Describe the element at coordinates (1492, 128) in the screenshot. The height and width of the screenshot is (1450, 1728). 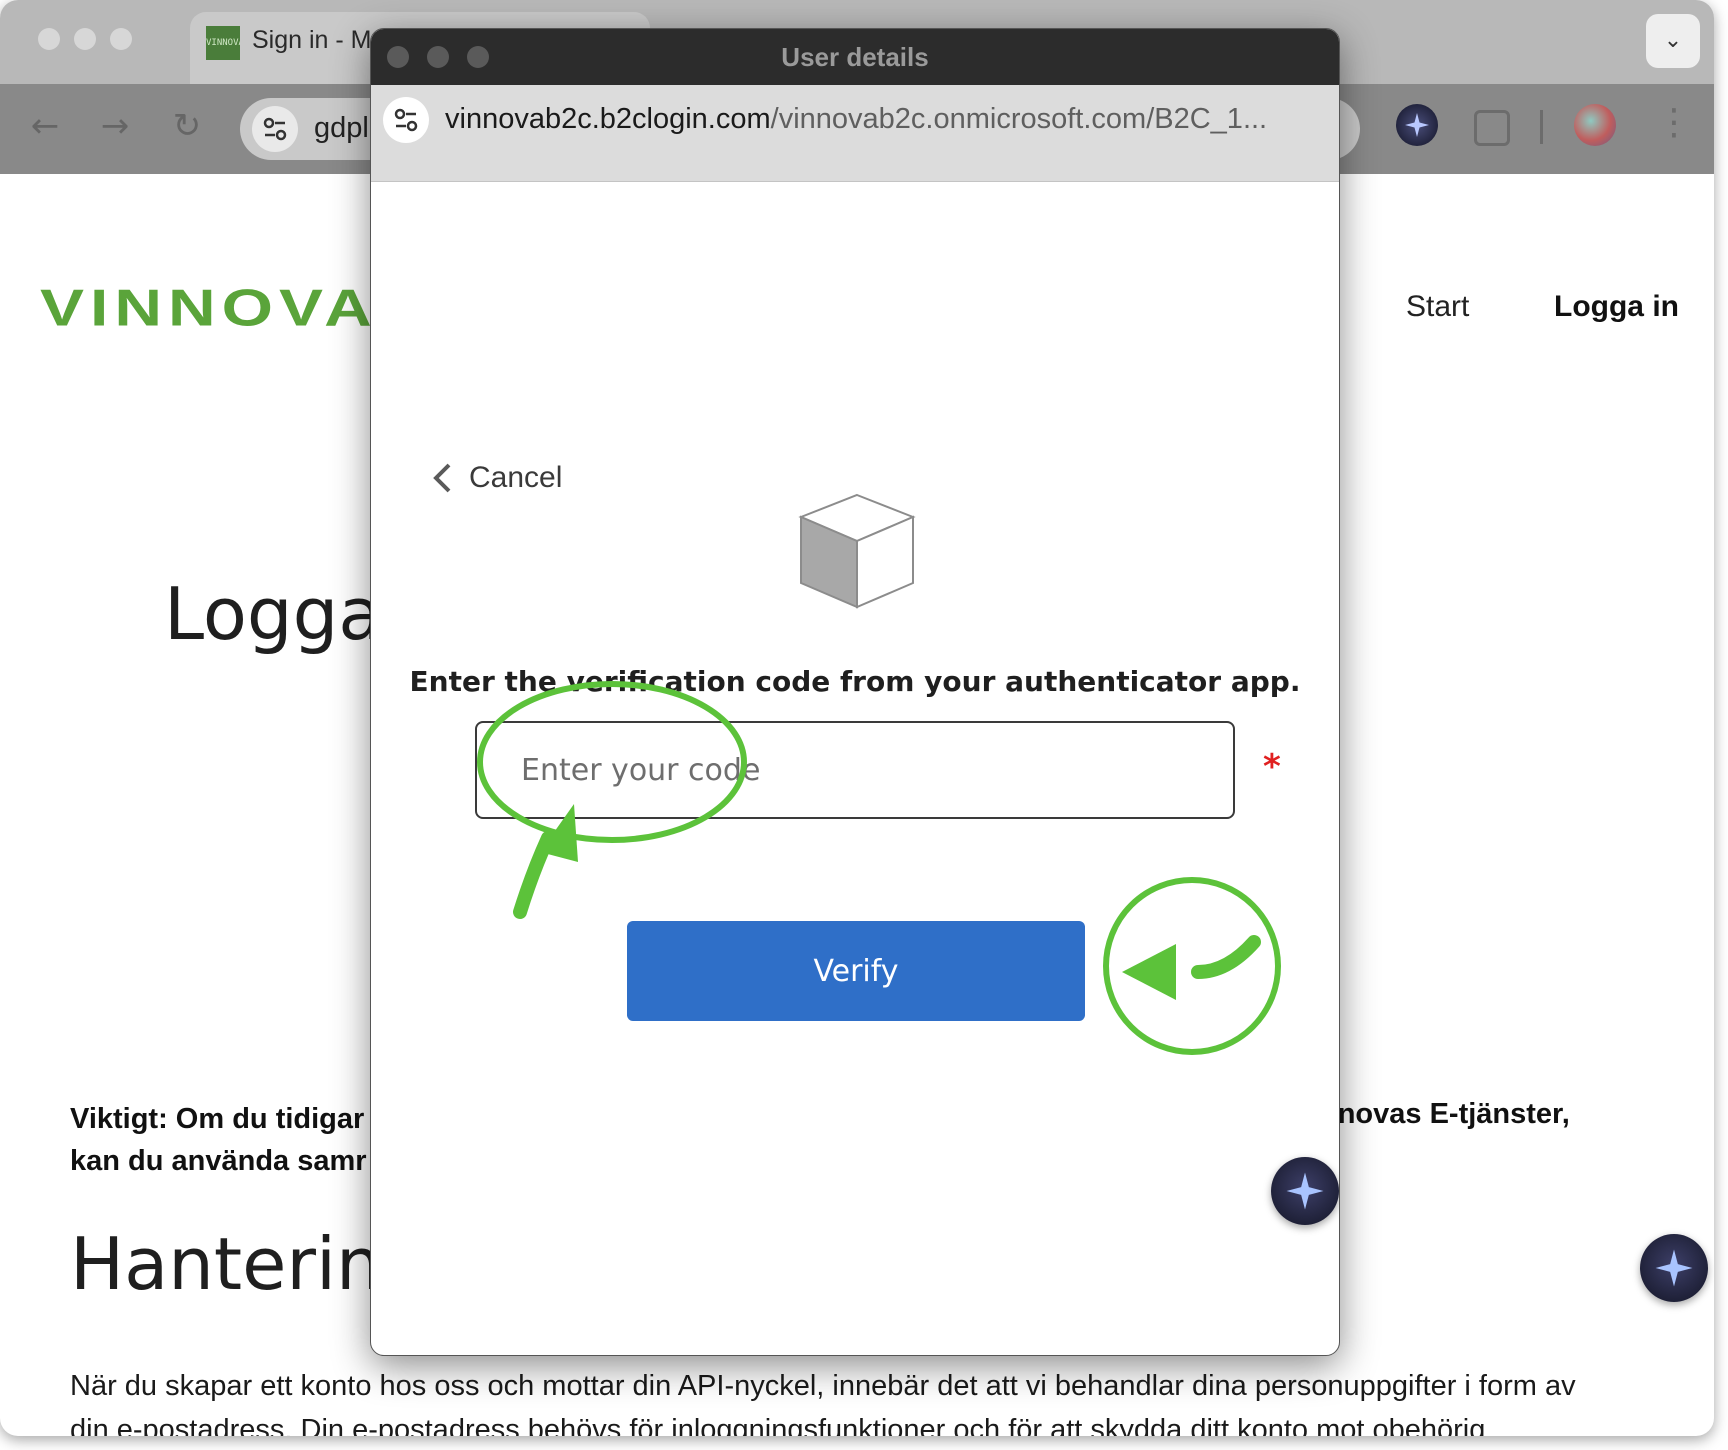
I see `extensions-icon` at that location.